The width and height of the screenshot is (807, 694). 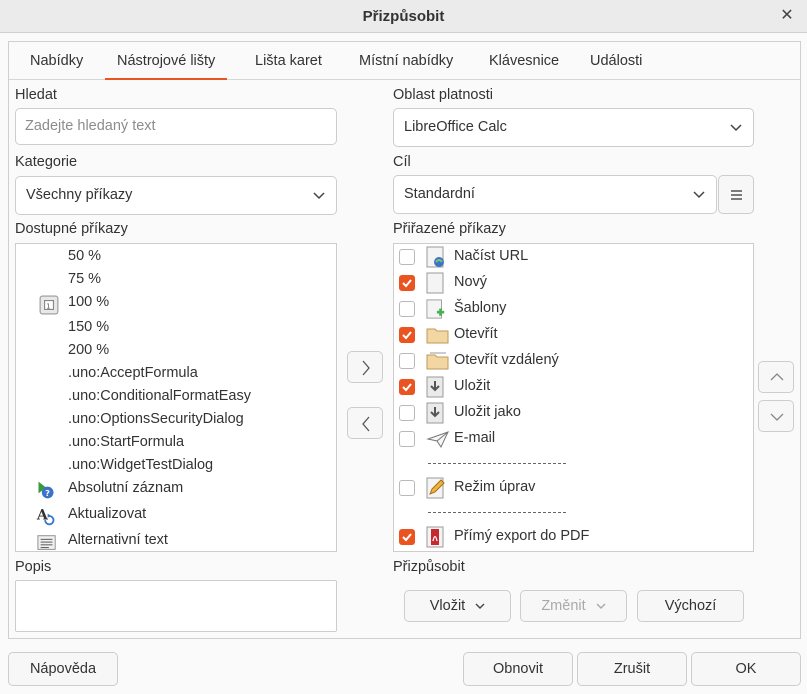 What do you see at coordinates (176, 353) in the screenshot?
I see `list-item: 200 %` at bounding box center [176, 353].